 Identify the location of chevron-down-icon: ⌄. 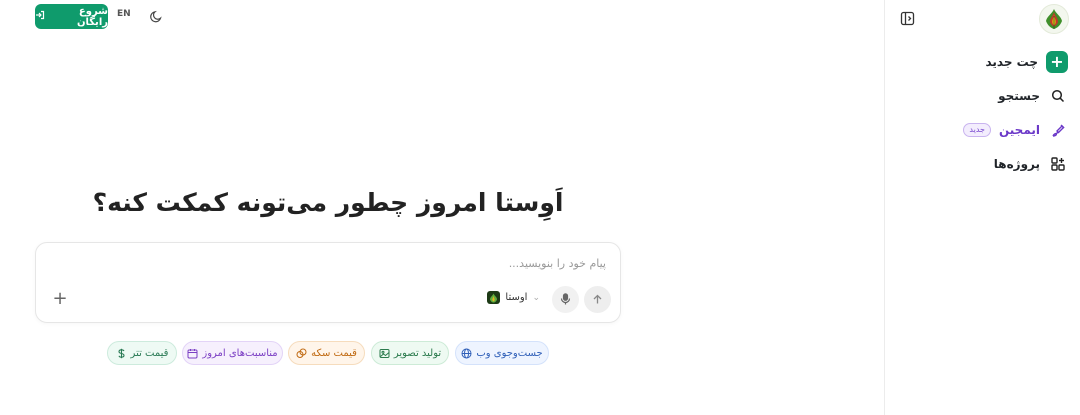
(536, 297).